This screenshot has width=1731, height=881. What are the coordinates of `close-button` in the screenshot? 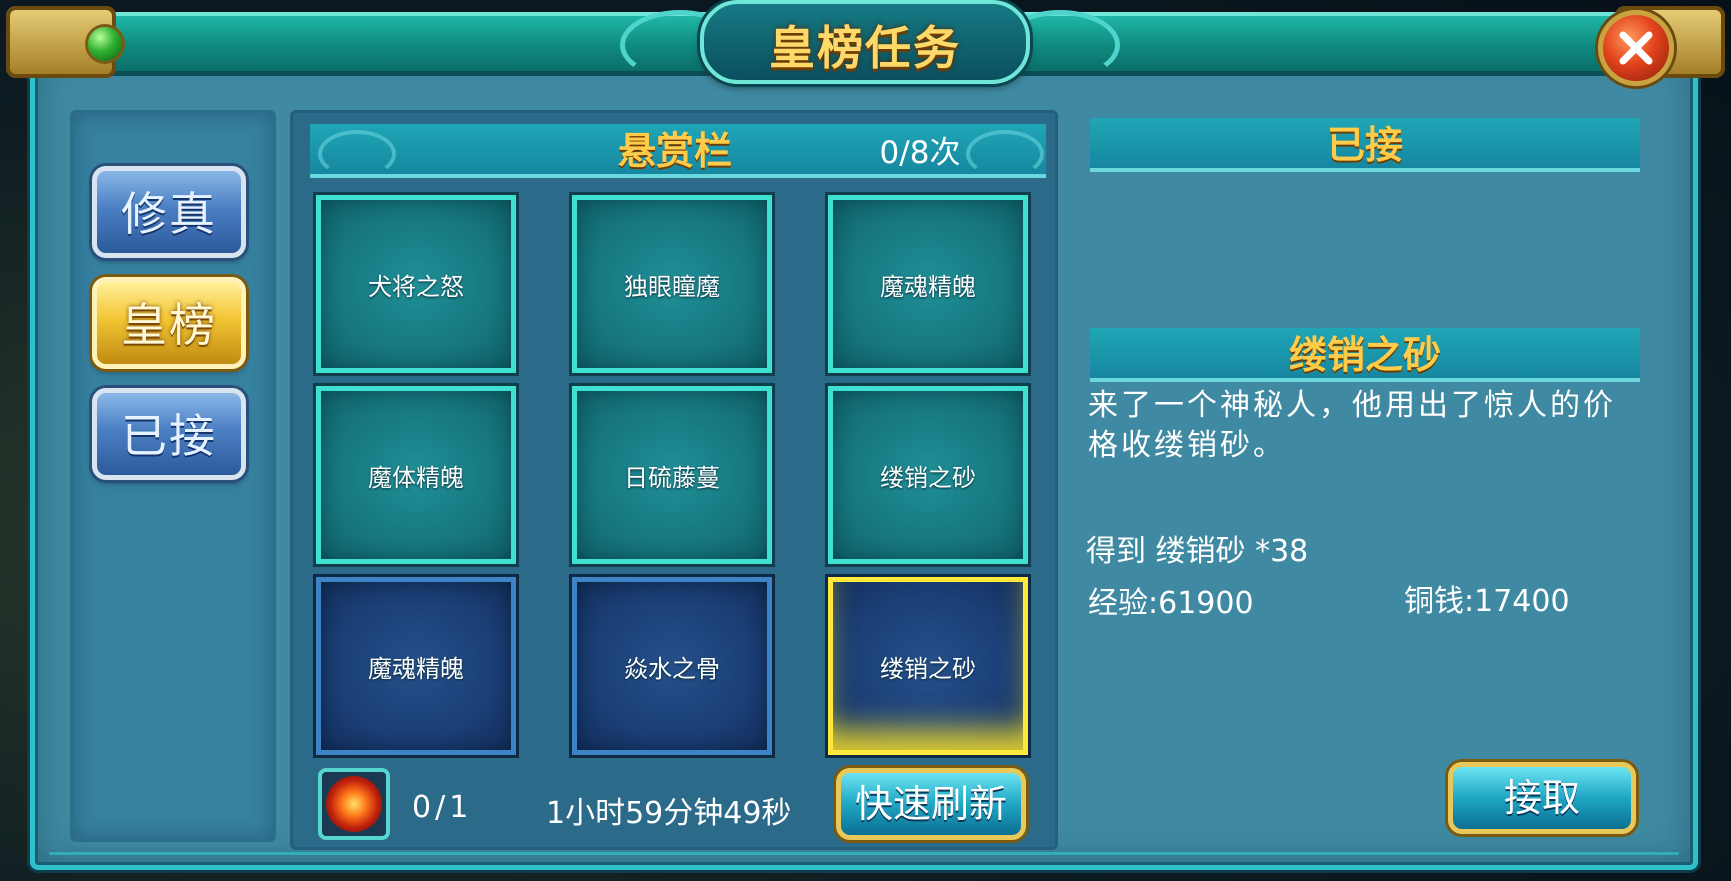 It's located at (1636, 48).